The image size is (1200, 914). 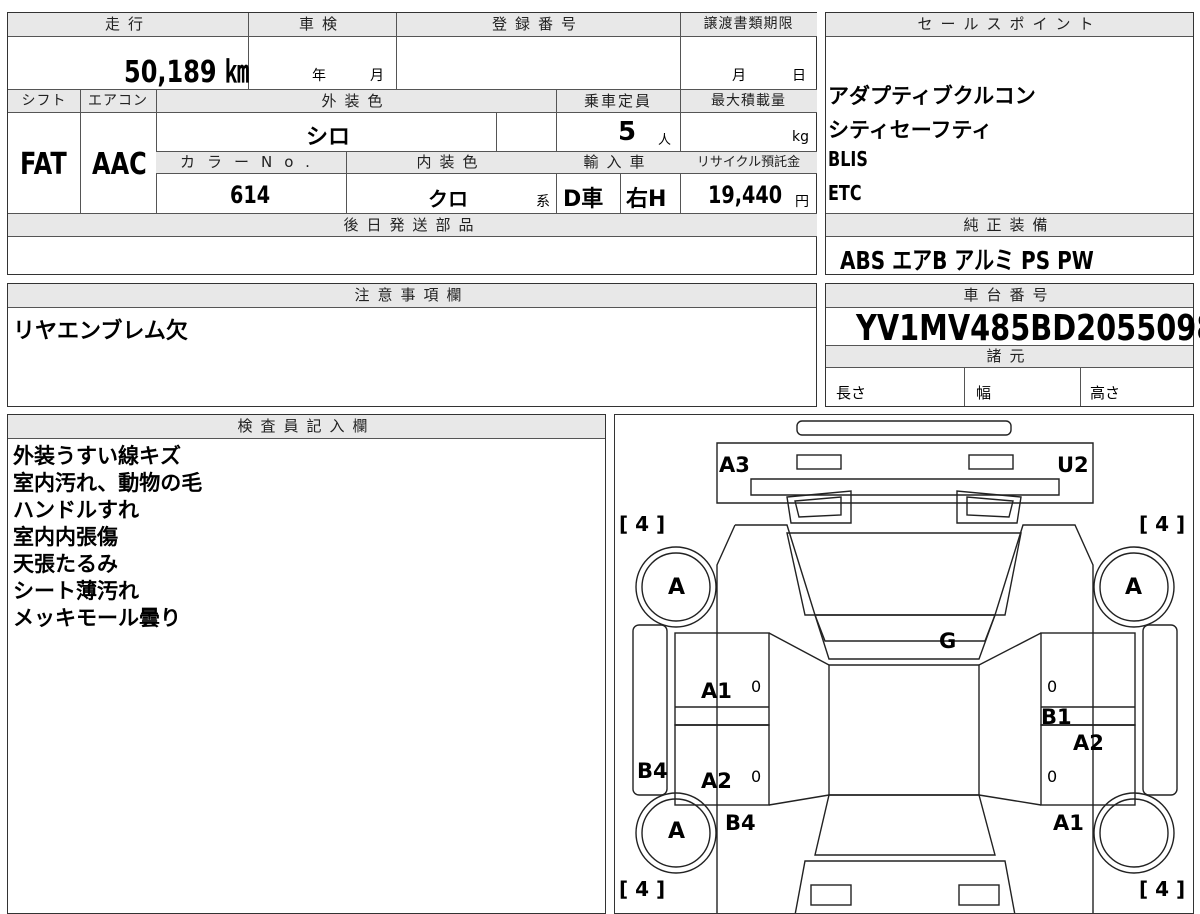 I want to click on tread-front-left: [ 4 ], so click(x=642, y=524).